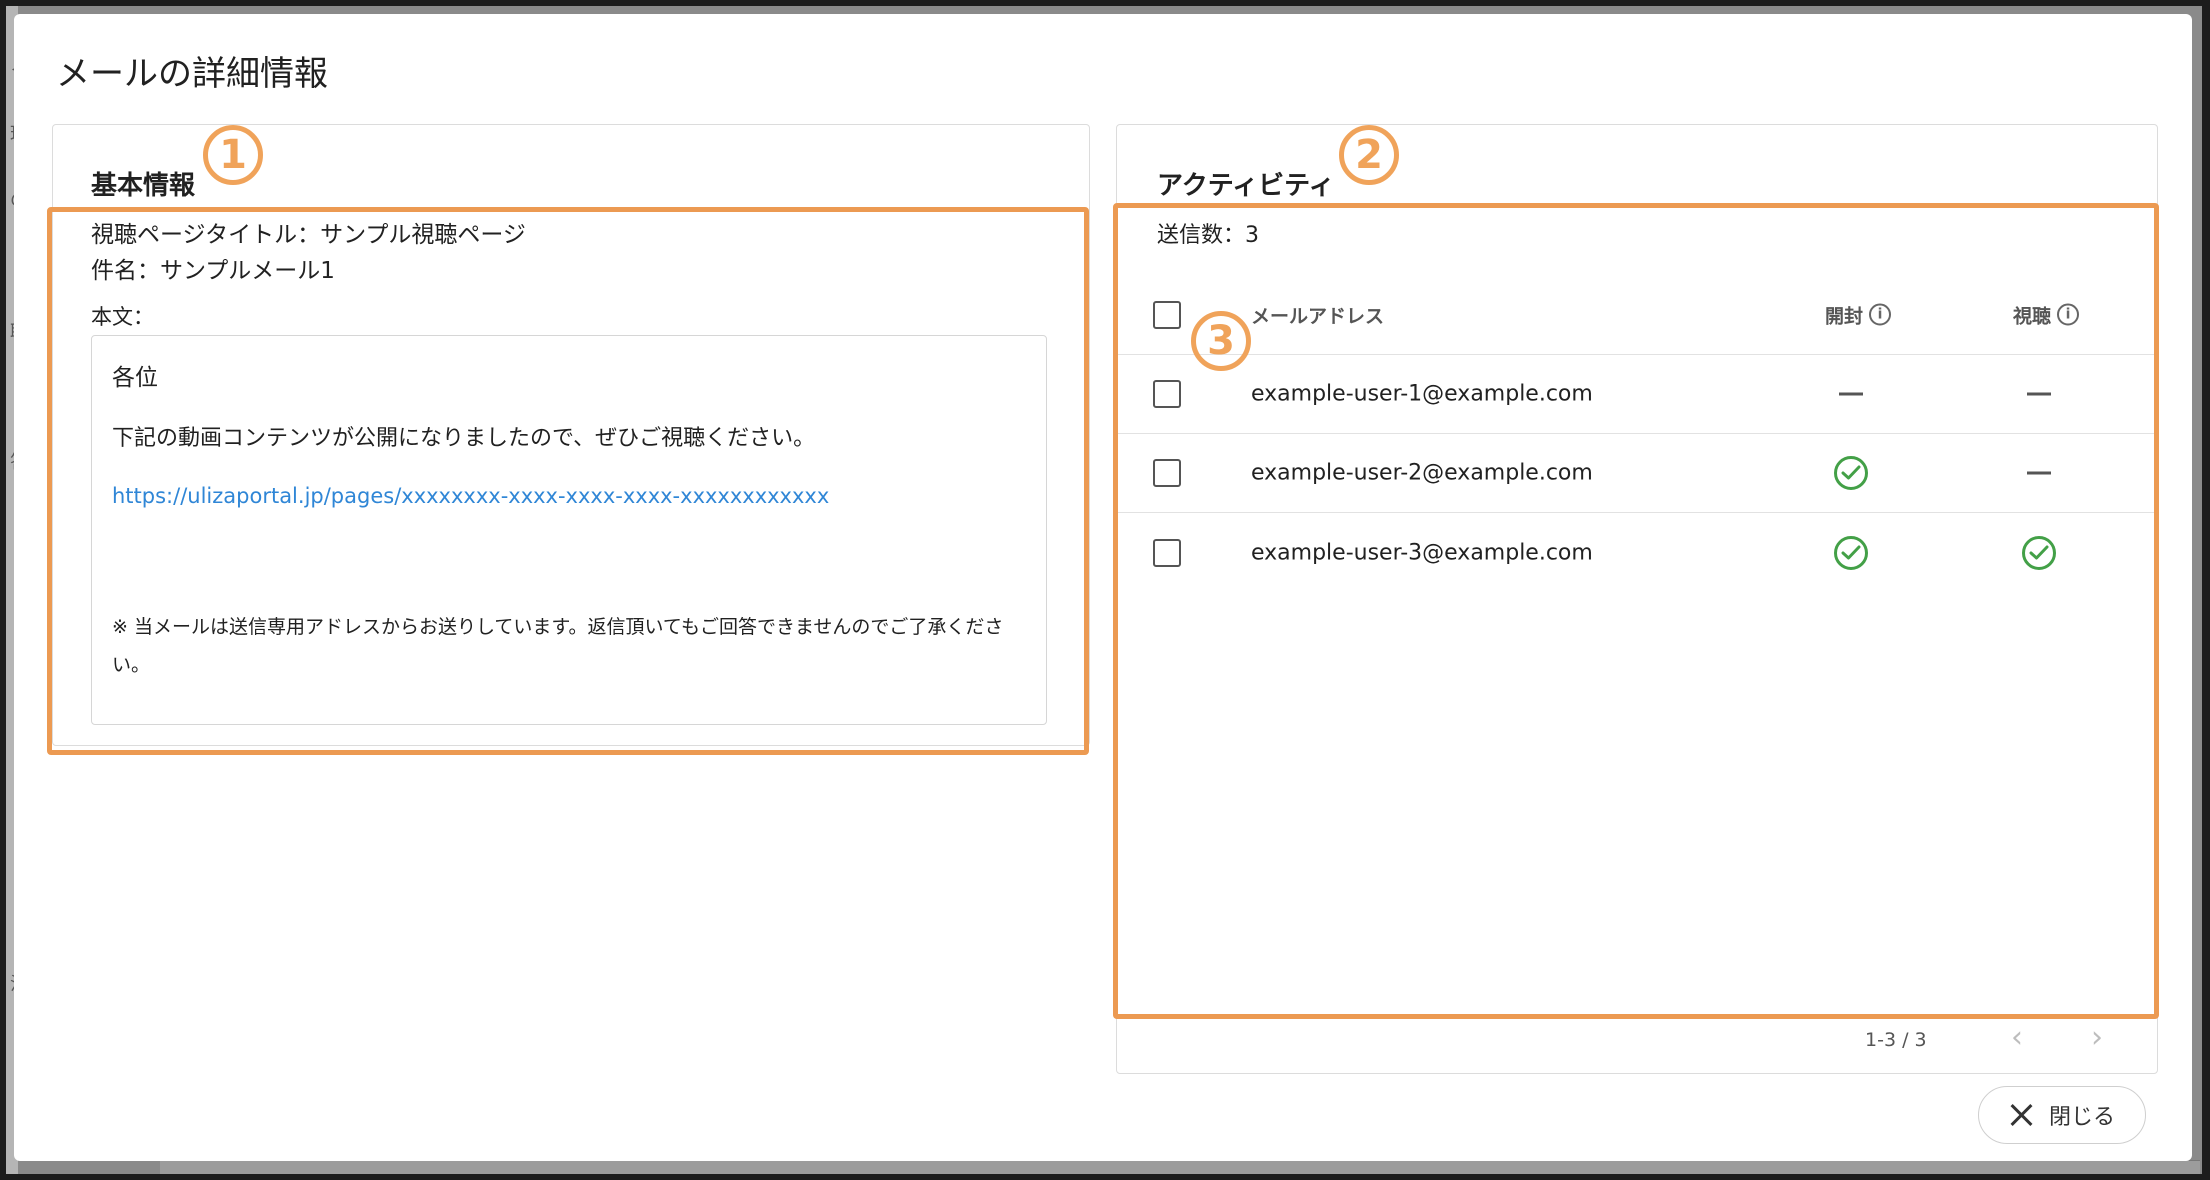 The image size is (2210, 1180). I want to click on body-paragraph: 下記の動画コンテンツが公開になりましたので、ぜひご視聴ください。, so click(464, 438).